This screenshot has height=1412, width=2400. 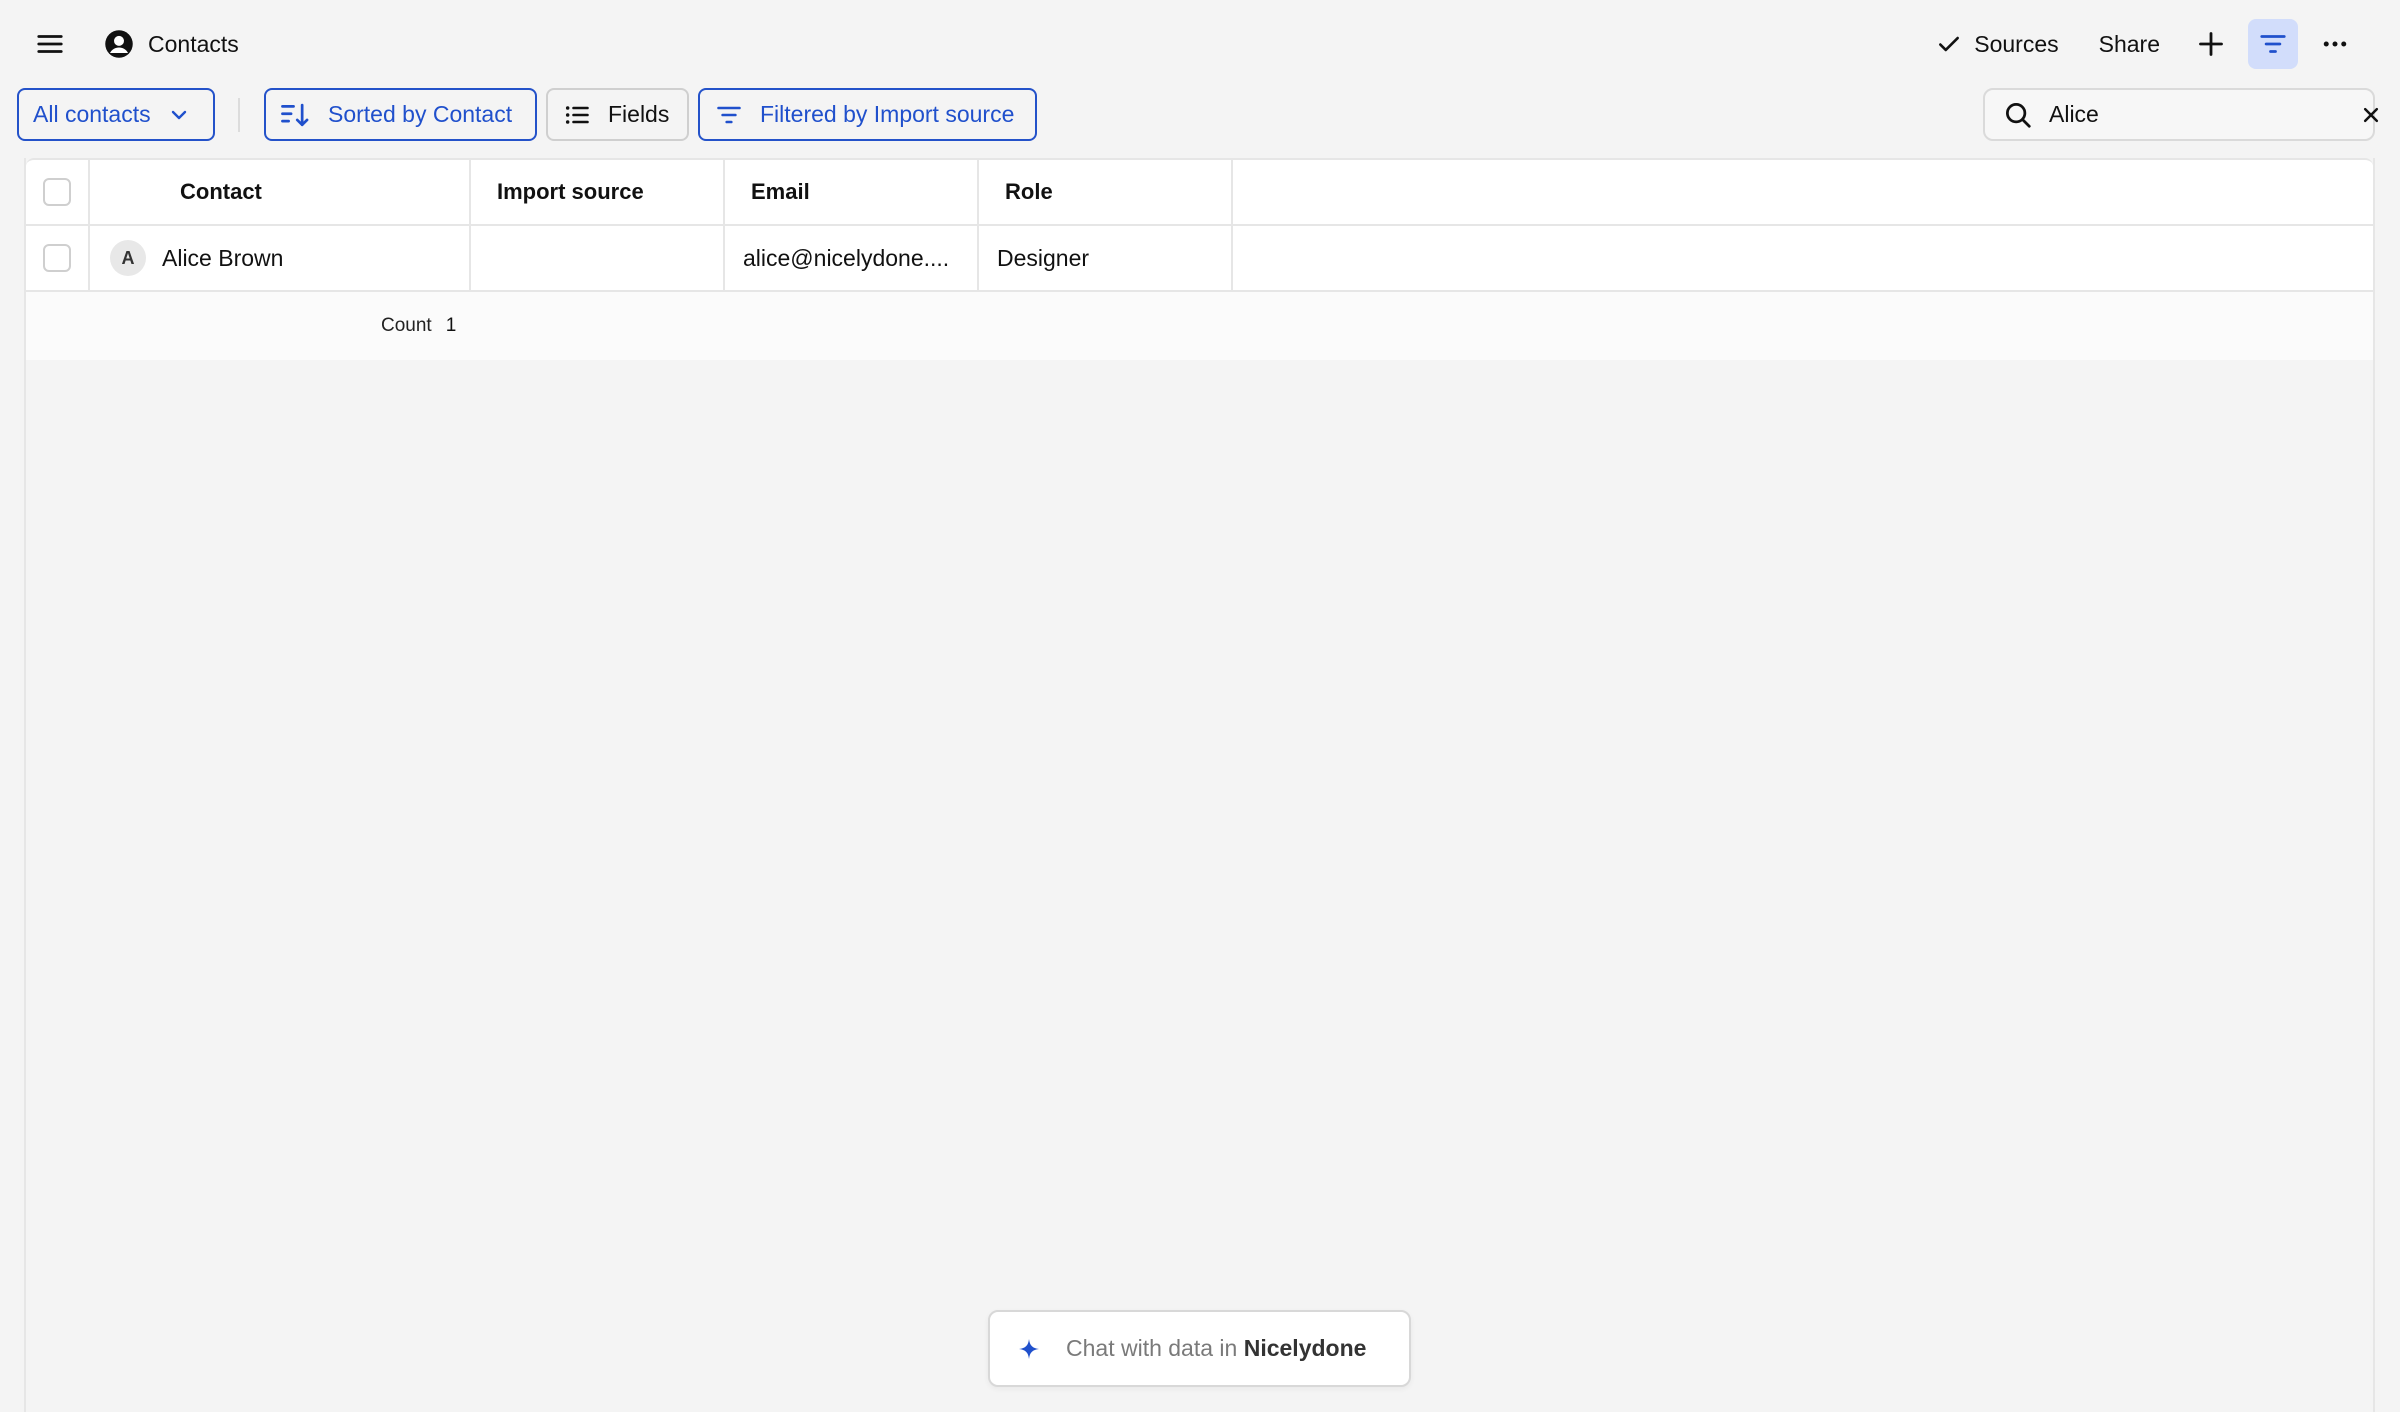 I want to click on chat-label: Chat with data in Nicelydone, so click(x=1216, y=1348).